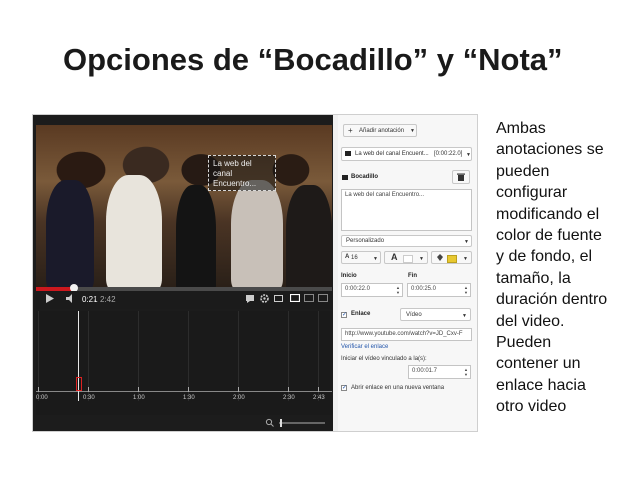 This screenshot has height=478, width=638. I want to click on size-large-icon, so click(309, 299).